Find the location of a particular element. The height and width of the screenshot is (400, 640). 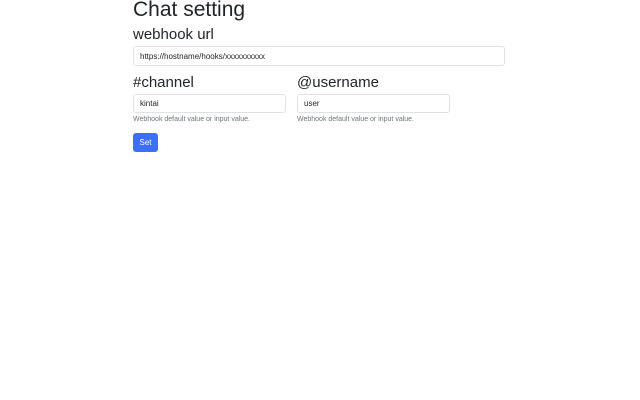

username-help-text: Webhook default value or input value. is located at coordinates (356, 119).